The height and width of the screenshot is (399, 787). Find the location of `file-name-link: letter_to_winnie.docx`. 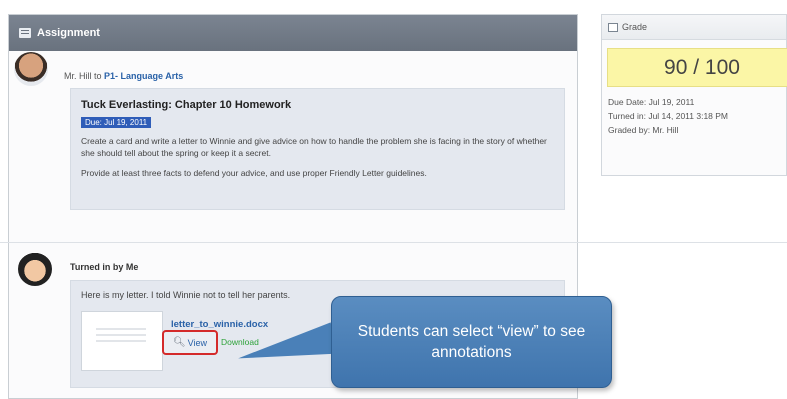

file-name-link: letter_to_winnie.docx is located at coordinates (219, 324).